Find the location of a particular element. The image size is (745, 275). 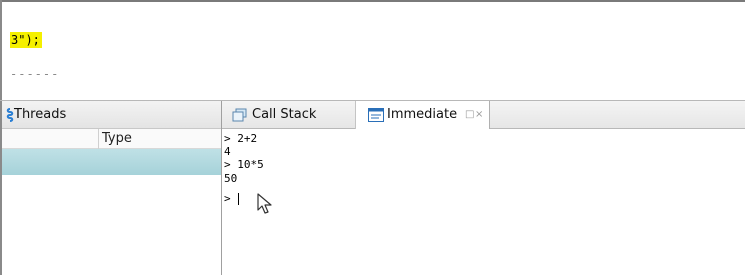

debug-tab-strip: Call Stack Immediate □ × is located at coordinates (483, 115).